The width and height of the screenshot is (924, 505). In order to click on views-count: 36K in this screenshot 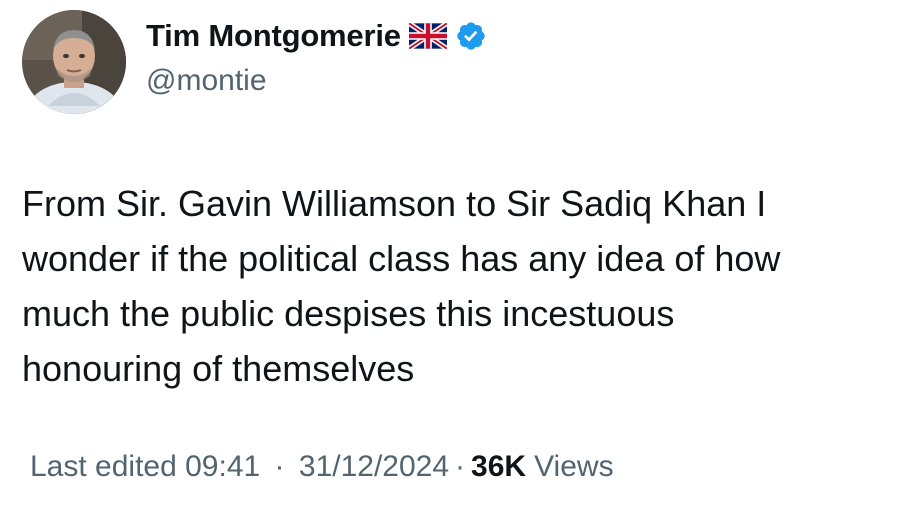, I will do `click(498, 467)`.